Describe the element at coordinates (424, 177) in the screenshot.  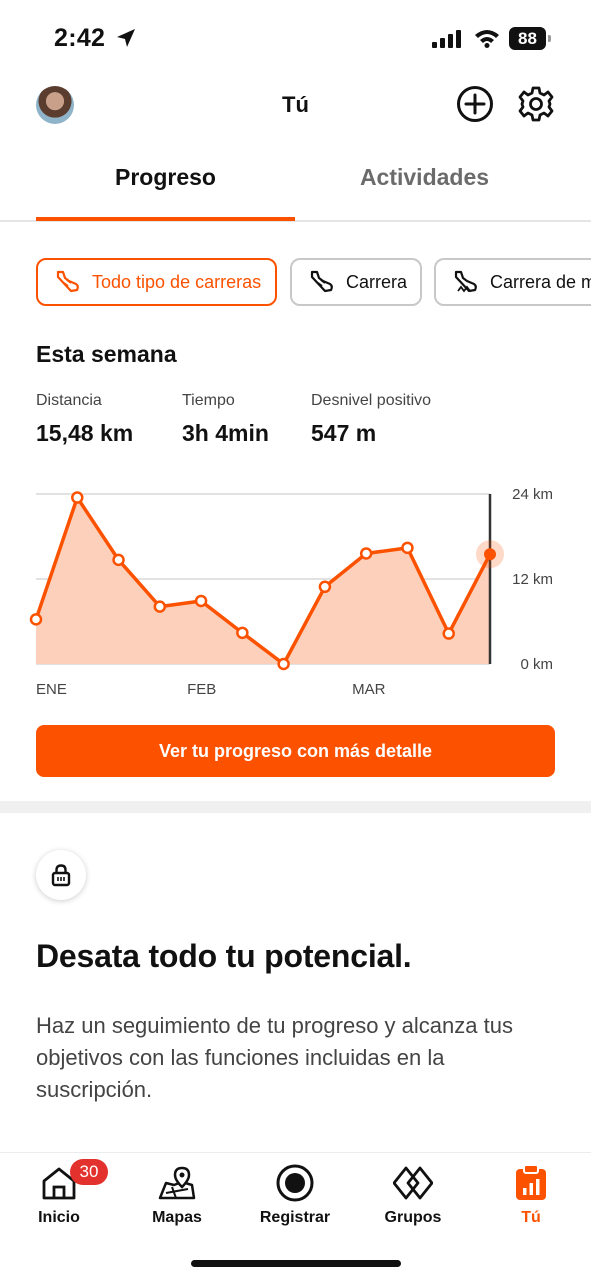
I see `tab-actividades: Actividades` at that location.